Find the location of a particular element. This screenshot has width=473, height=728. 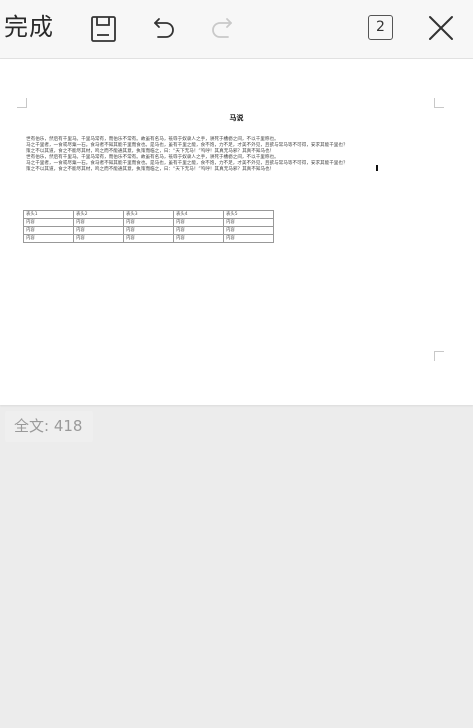

table-header-row: 表头1 表头2 表头3 表头4 表头5 is located at coordinates (148, 214).